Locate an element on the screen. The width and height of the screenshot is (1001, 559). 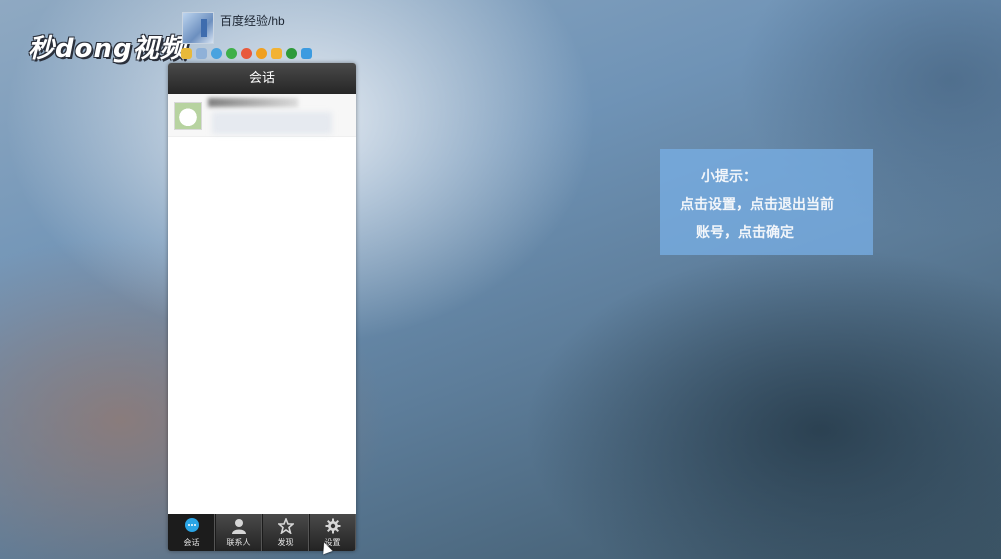
browser-icon is located at coordinates (246, 53).